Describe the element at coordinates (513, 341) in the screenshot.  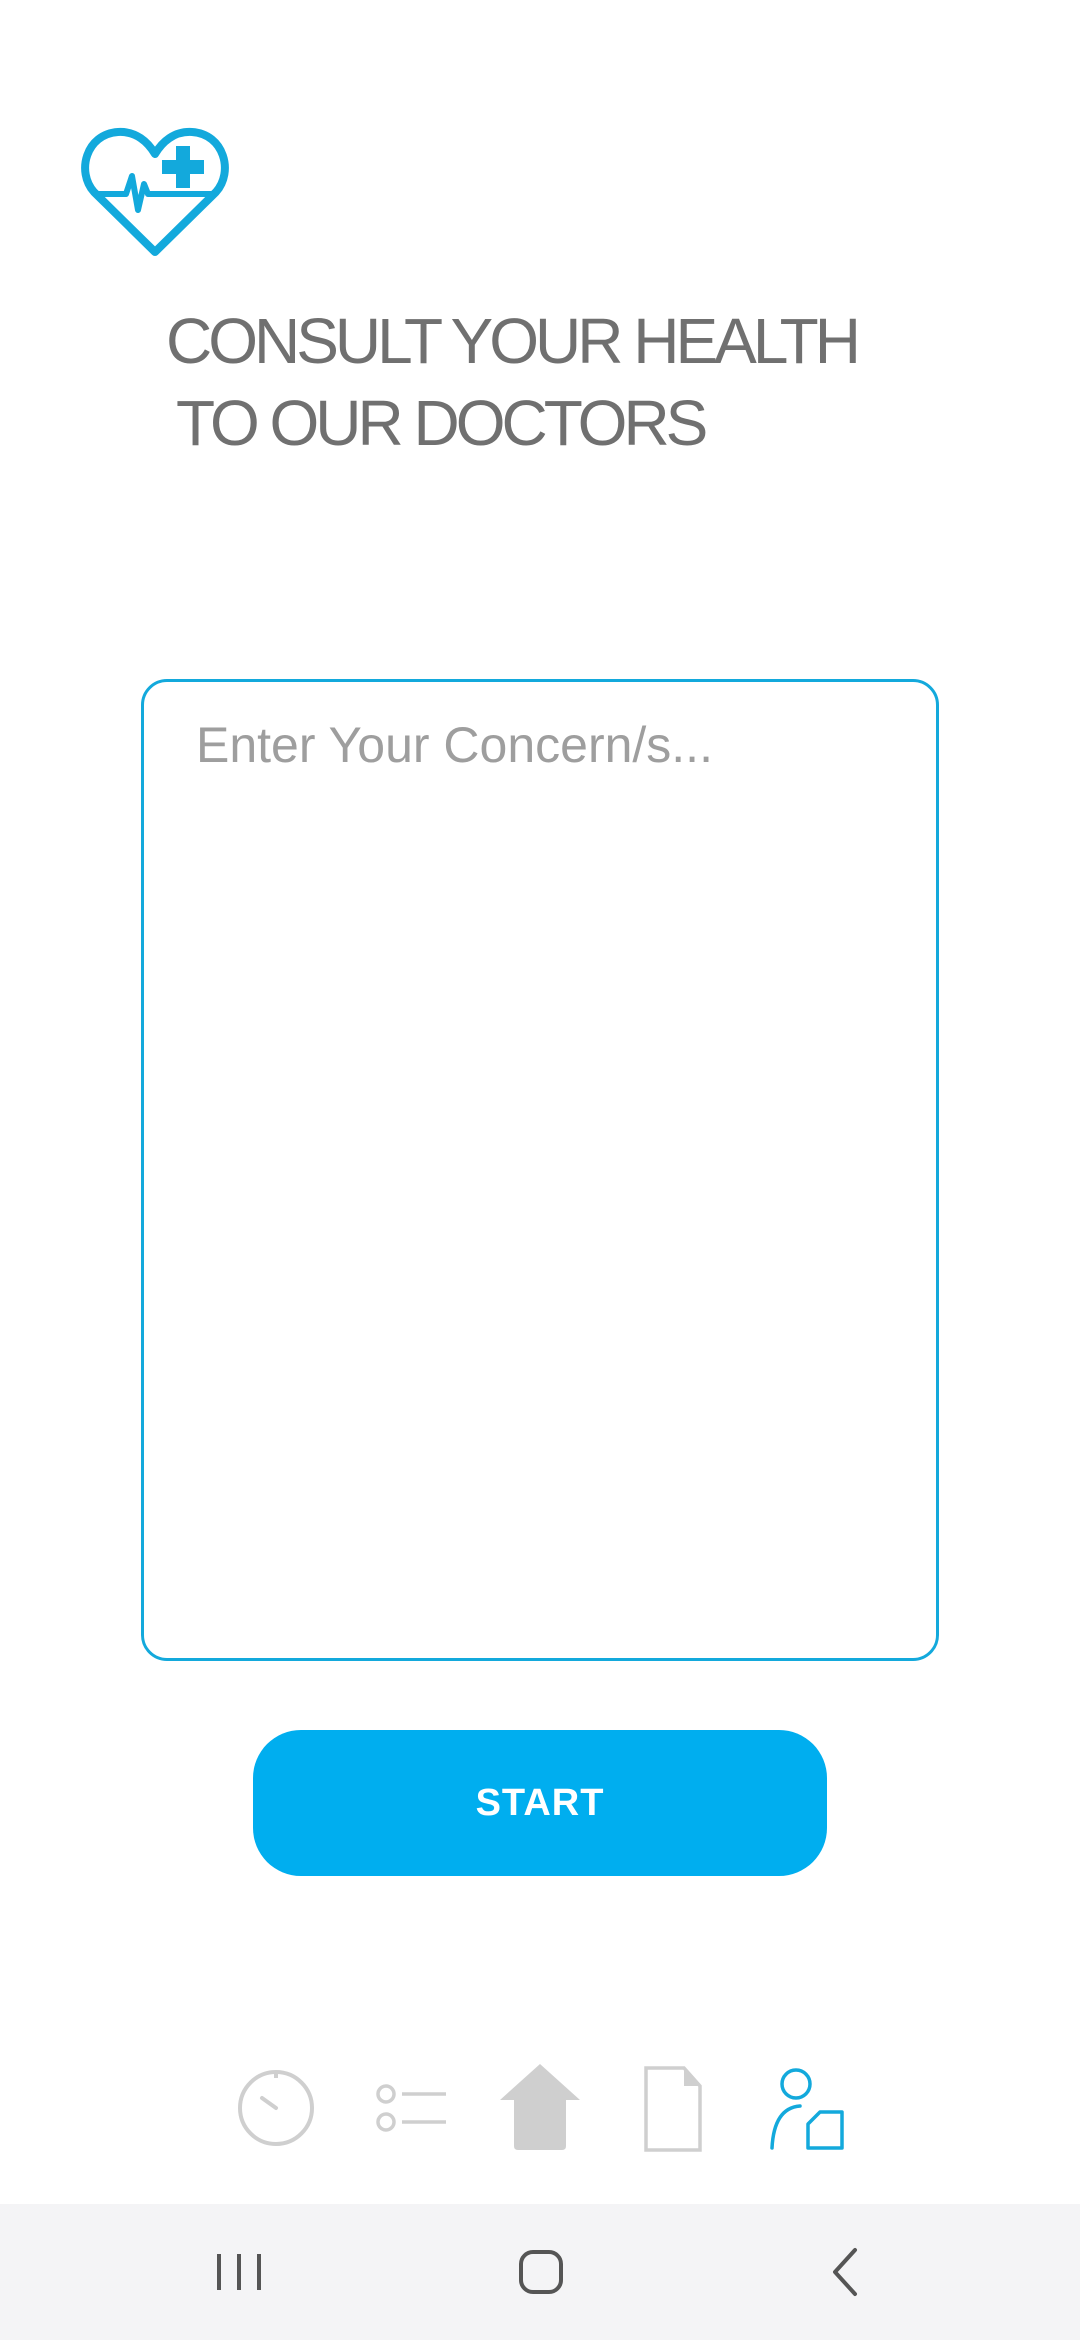
I see `headline-line-1: CONSULT YOUR HEALTH` at that location.